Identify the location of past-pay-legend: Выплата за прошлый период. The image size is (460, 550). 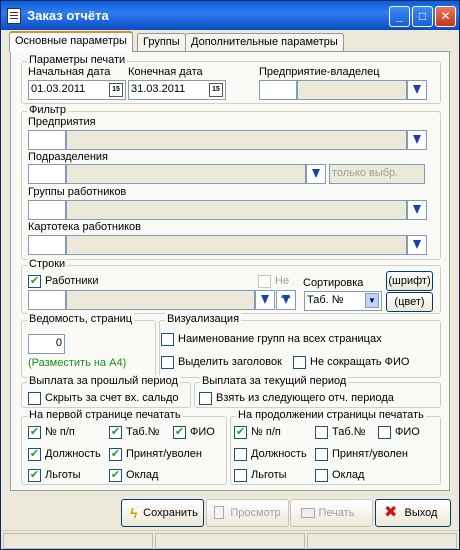
(103, 381).